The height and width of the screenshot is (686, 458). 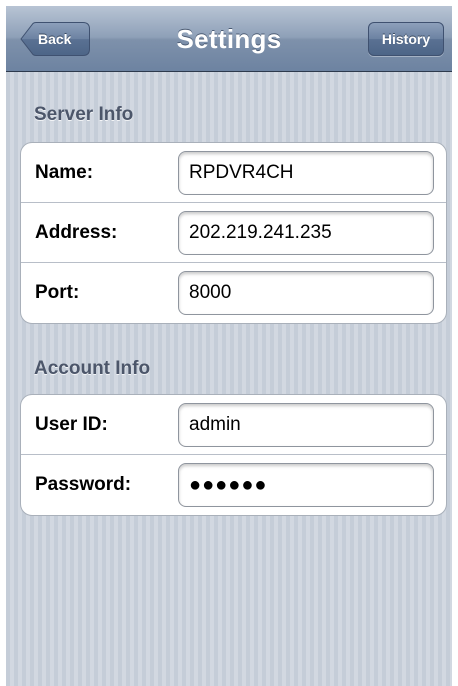 What do you see at coordinates (229, 39) in the screenshot?
I see `navigation-bar: Back Settings History` at bounding box center [229, 39].